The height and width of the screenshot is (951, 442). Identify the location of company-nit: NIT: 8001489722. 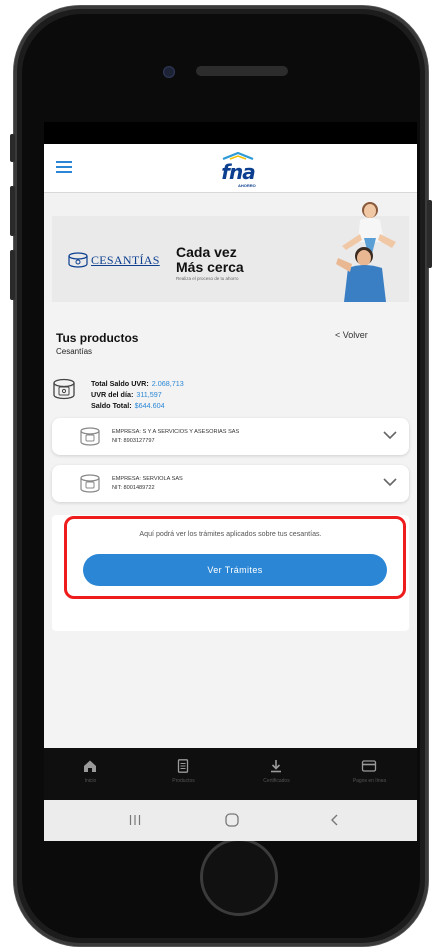
(133, 488).